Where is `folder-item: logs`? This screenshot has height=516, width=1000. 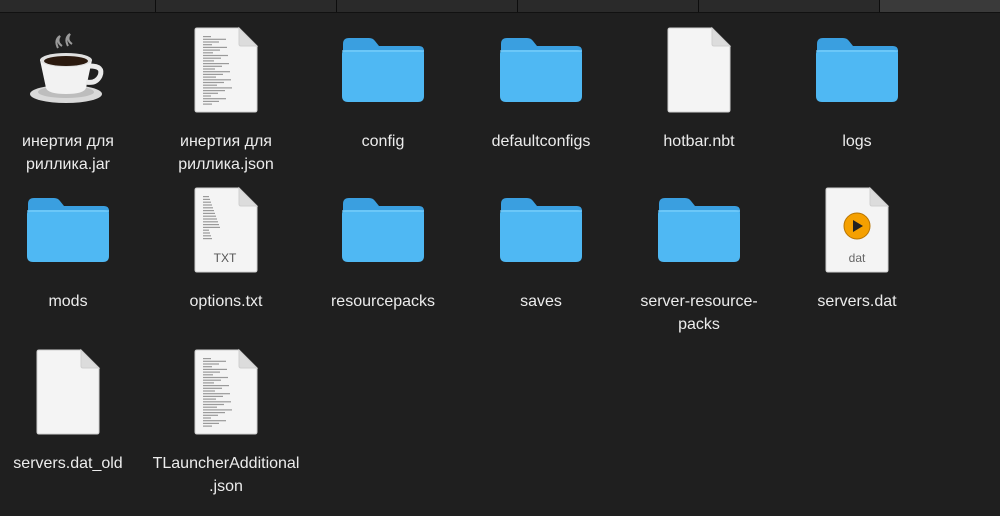 folder-item: logs is located at coordinates (857, 102).